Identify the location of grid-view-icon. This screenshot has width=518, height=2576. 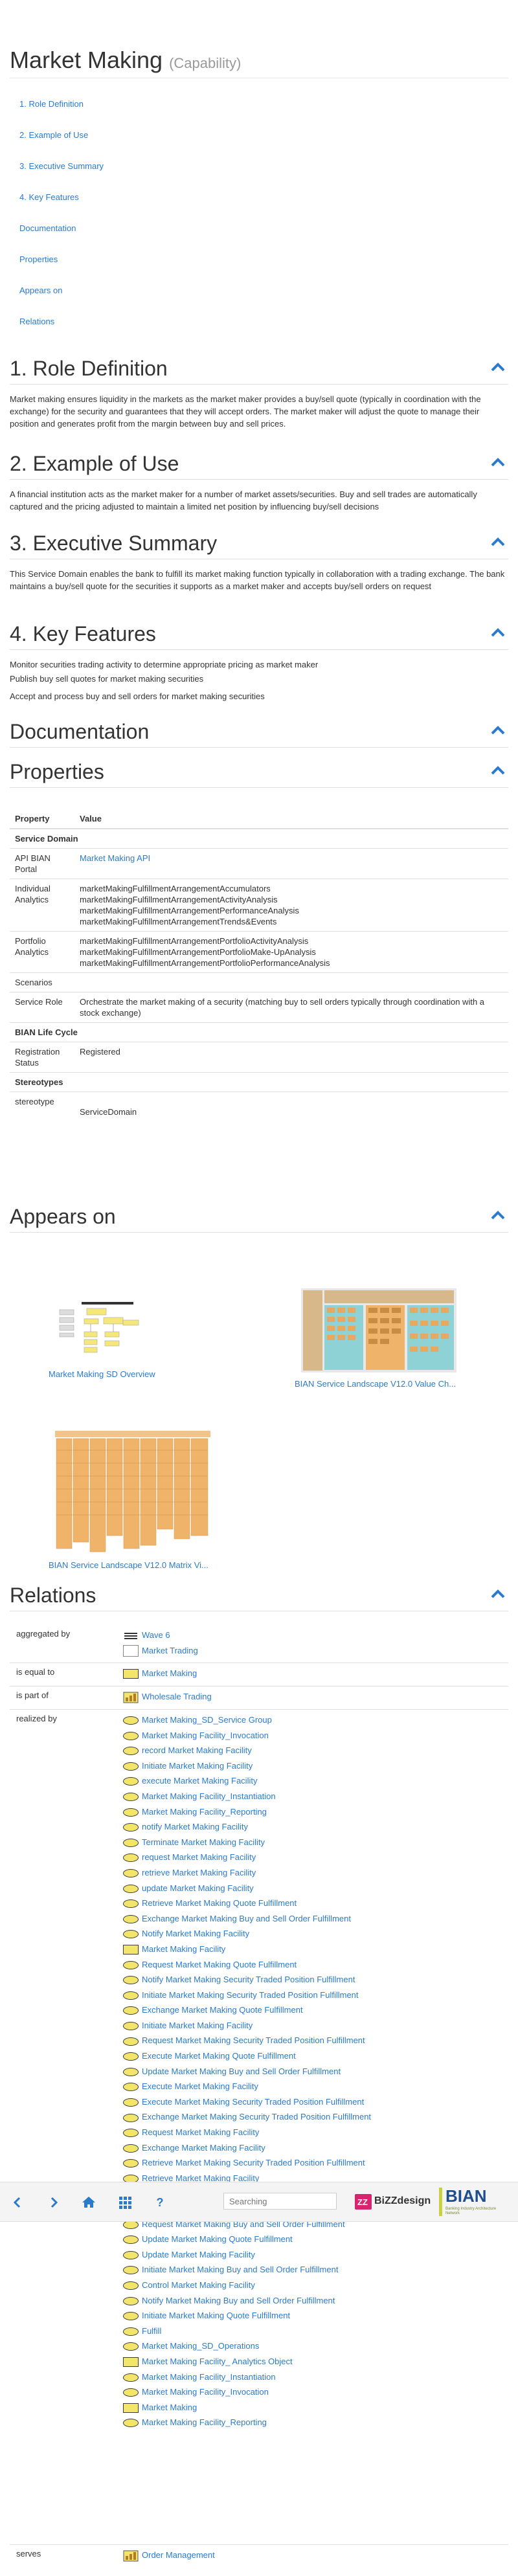
(125, 2202).